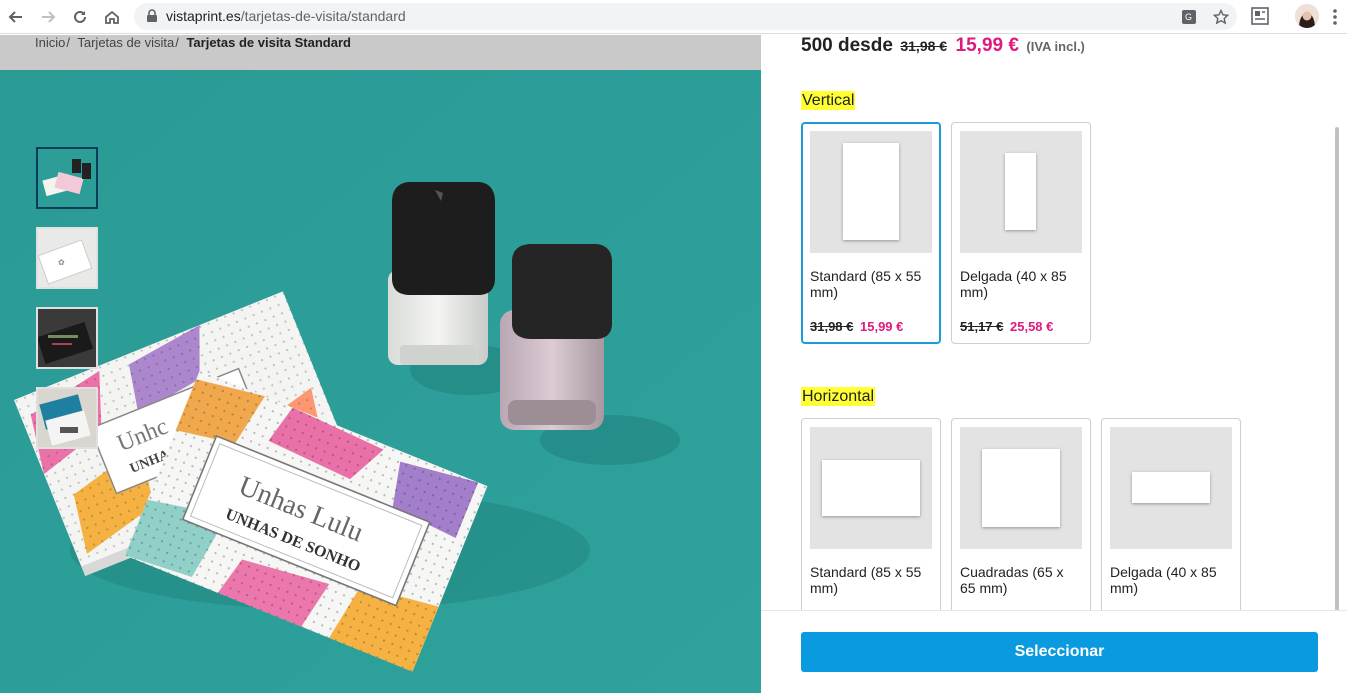 The width and height of the screenshot is (1347, 693). What do you see at coordinates (1337, 390) in the screenshot?
I see `panel-scrollbar` at bounding box center [1337, 390].